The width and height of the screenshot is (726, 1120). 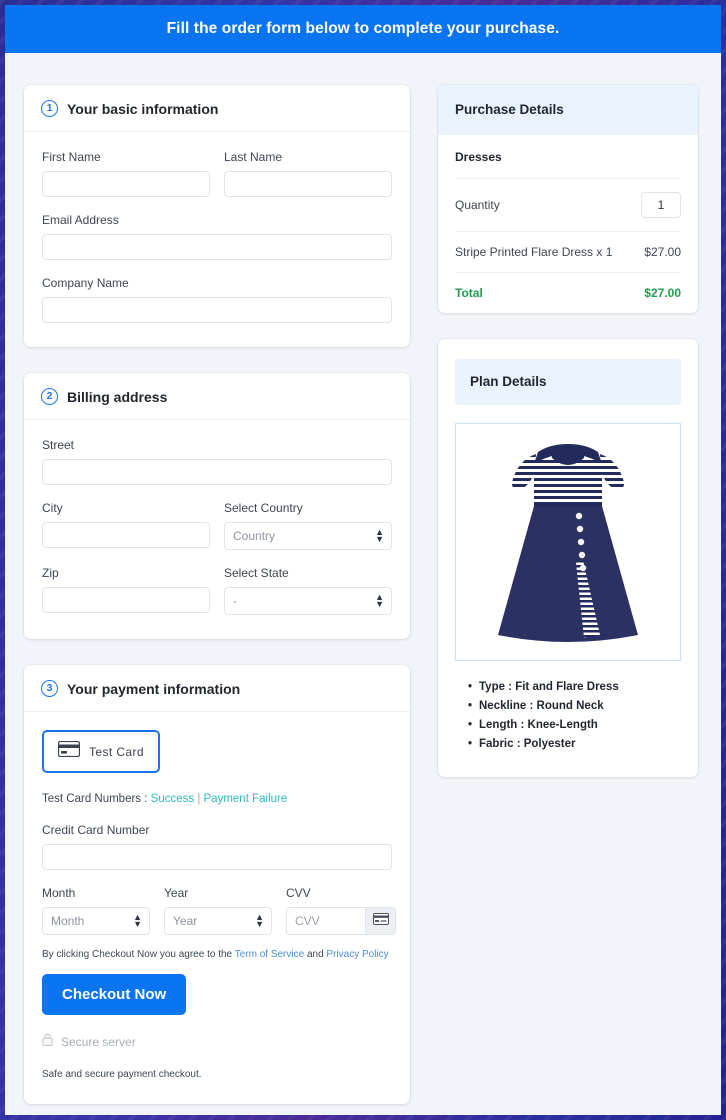 I want to click on test-card-numbers-prefix: Test Card Numbers :, so click(x=96, y=799).